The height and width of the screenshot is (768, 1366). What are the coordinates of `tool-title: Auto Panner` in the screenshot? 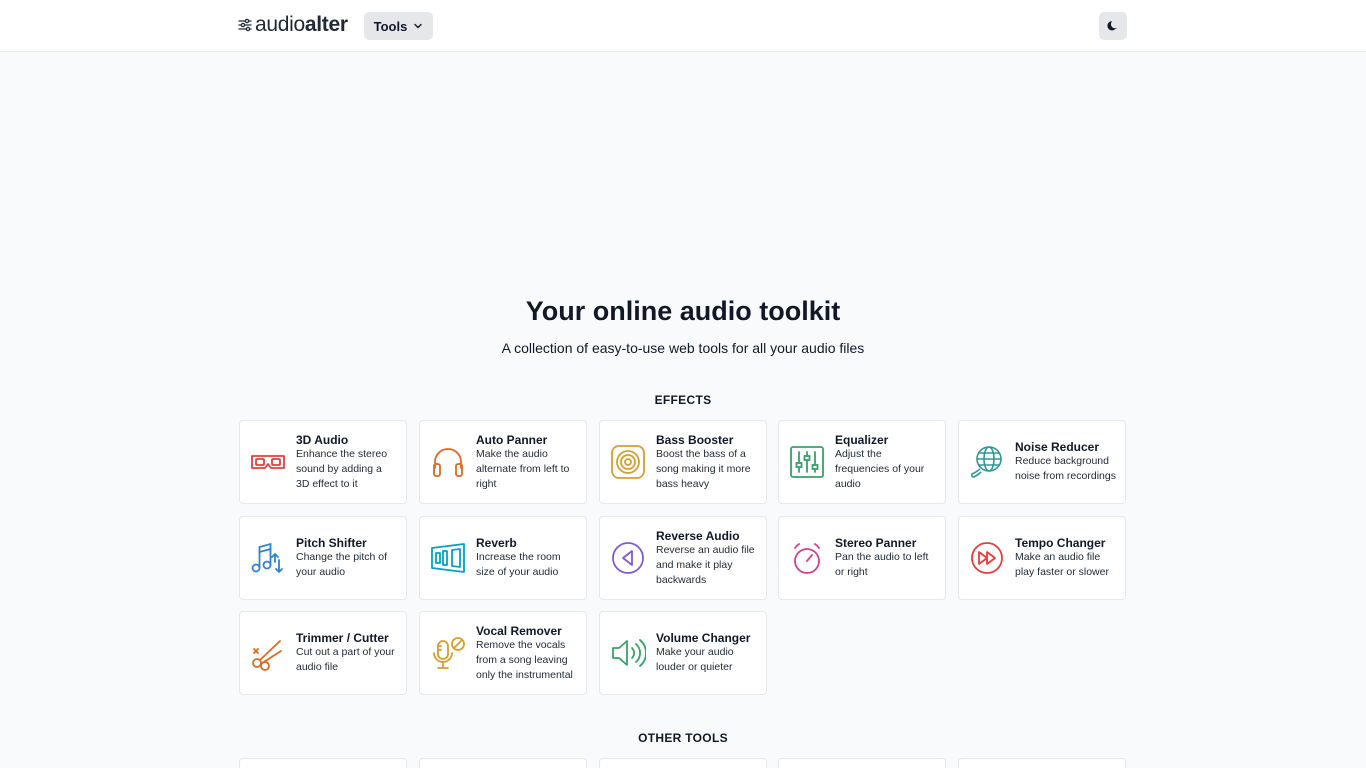 It's located at (512, 439).